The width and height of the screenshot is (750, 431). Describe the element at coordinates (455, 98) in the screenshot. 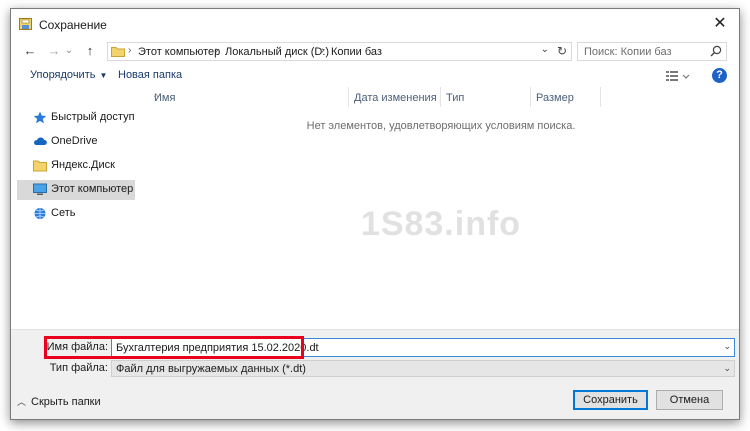

I see `column-header-label: Тип` at that location.